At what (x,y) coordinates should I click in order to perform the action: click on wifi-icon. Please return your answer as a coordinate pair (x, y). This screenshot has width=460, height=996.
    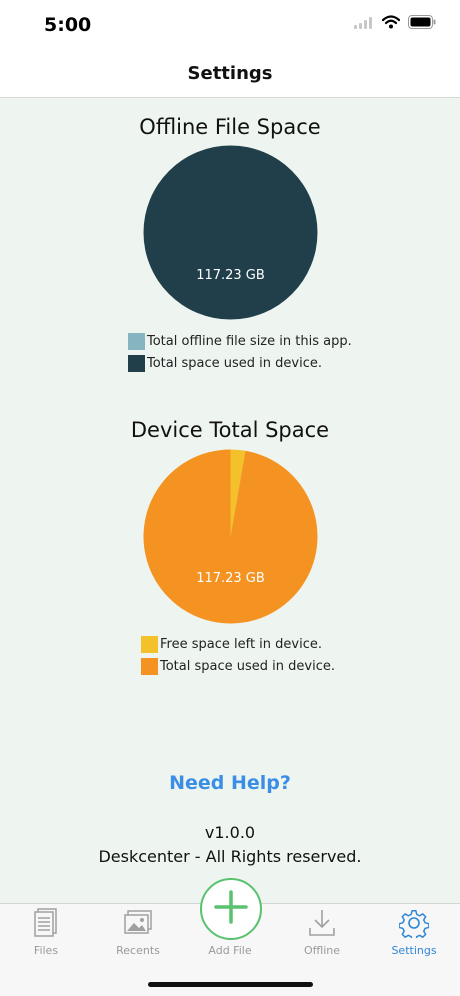
    Looking at the image, I should click on (391, 24).